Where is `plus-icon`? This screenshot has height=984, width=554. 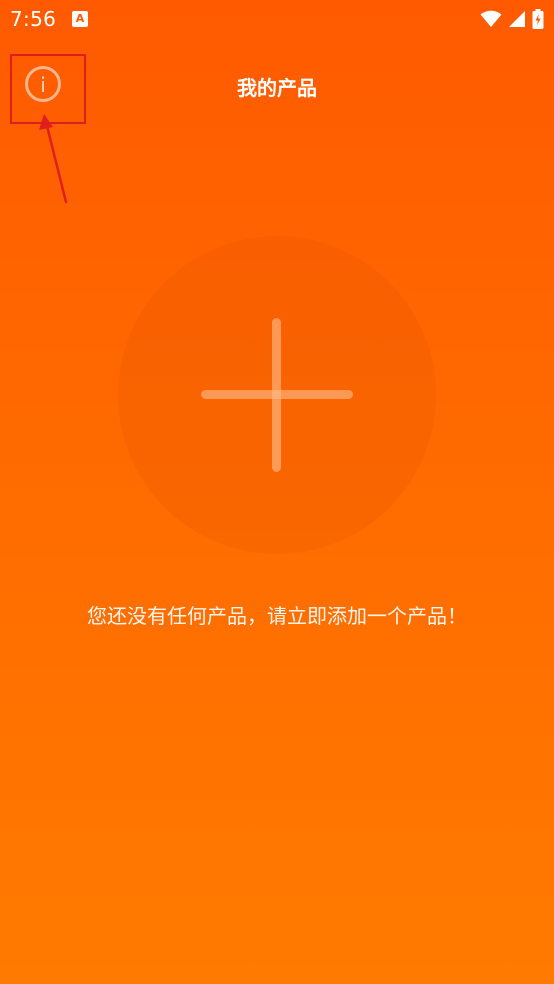
plus-icon is located at coordinates (277, 395).